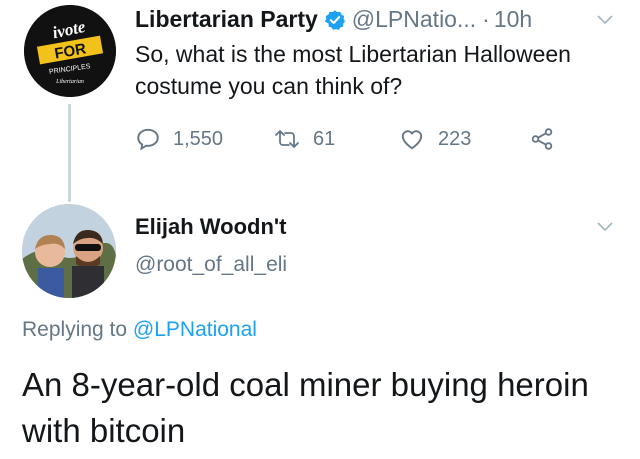 The width and height of the screenshot is (640, 459). I want to click on profile-photo-icon, so click(69, 251).